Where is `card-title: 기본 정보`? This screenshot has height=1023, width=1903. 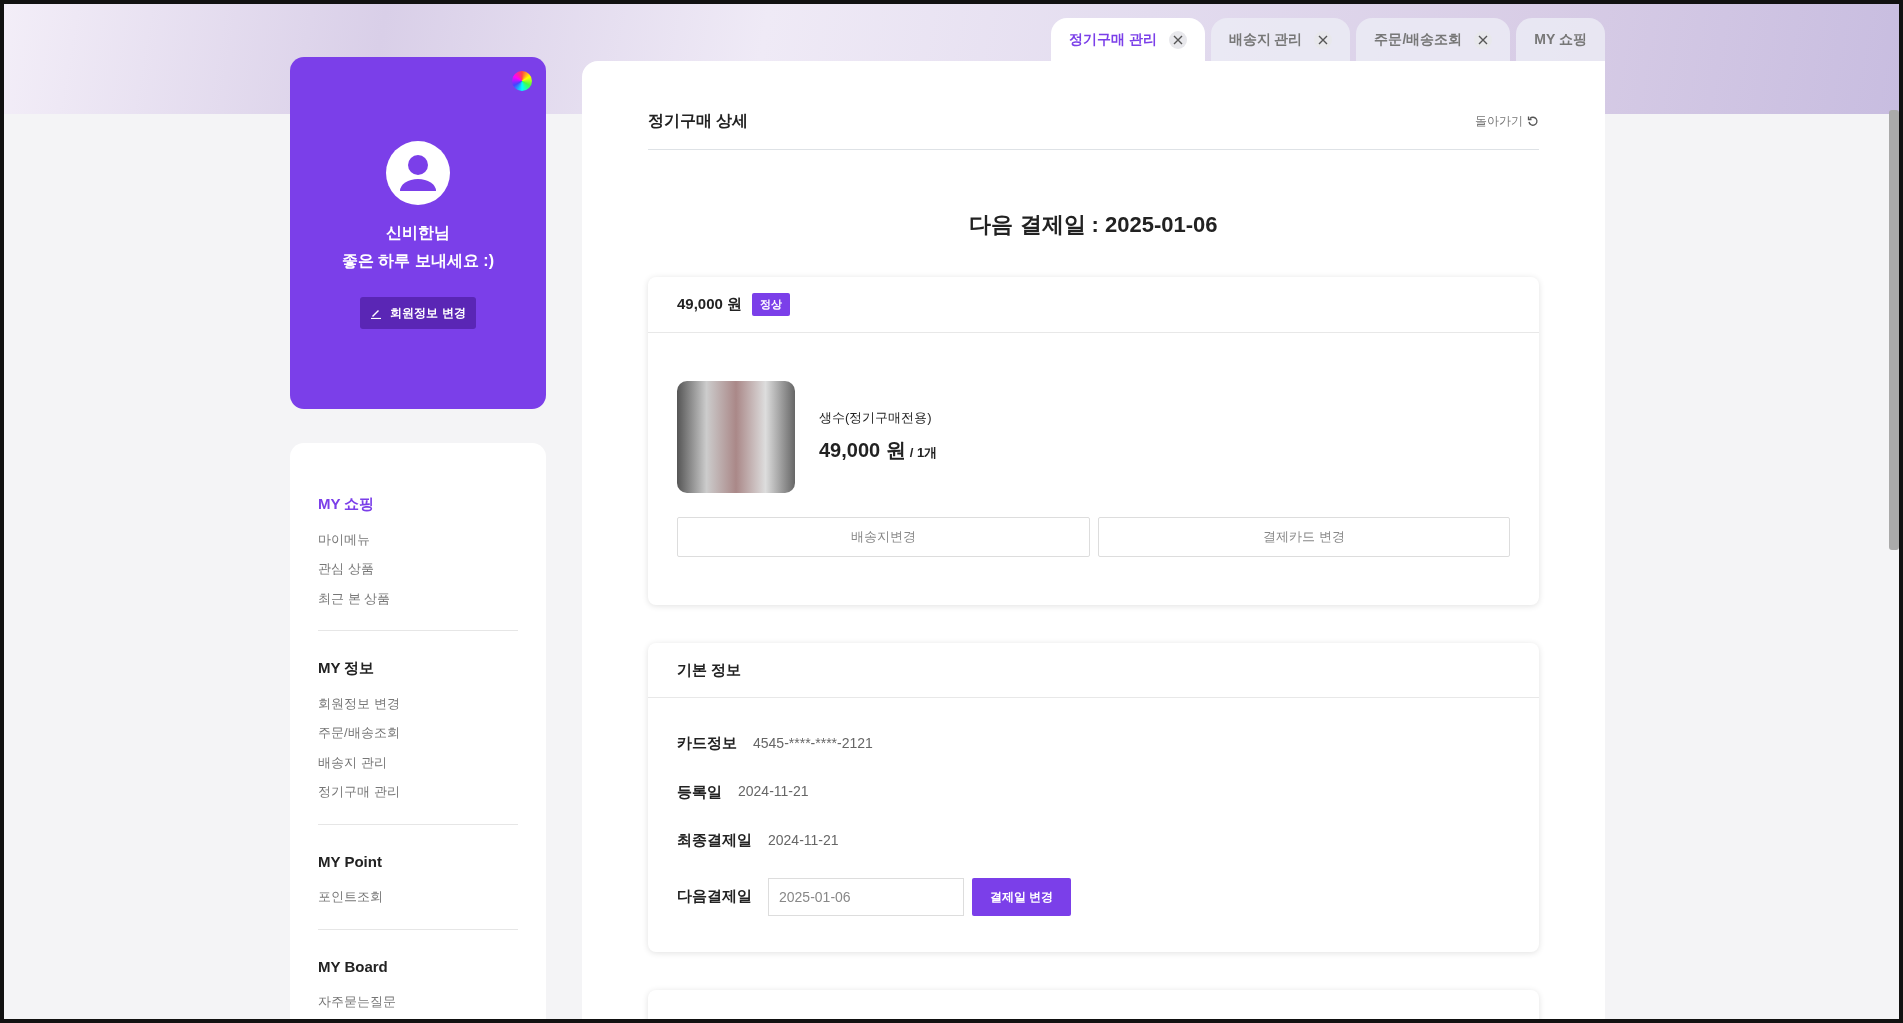
card-title: 기본 정보 is located at coordinates (709, 669).